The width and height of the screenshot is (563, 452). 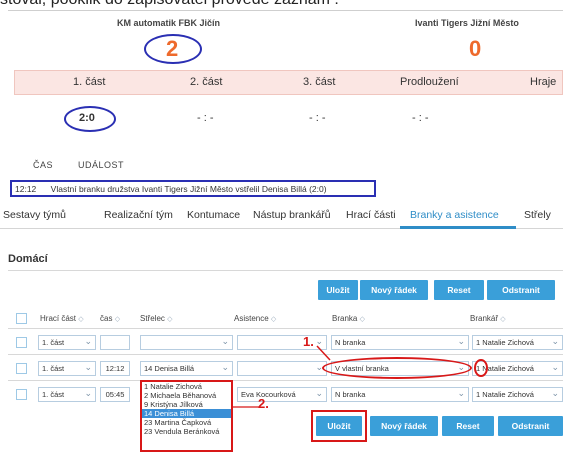 What do you see at coordinates (323, 353) in the screenshot?
I see `step-1-arrow` at bounding box center [323, 353].